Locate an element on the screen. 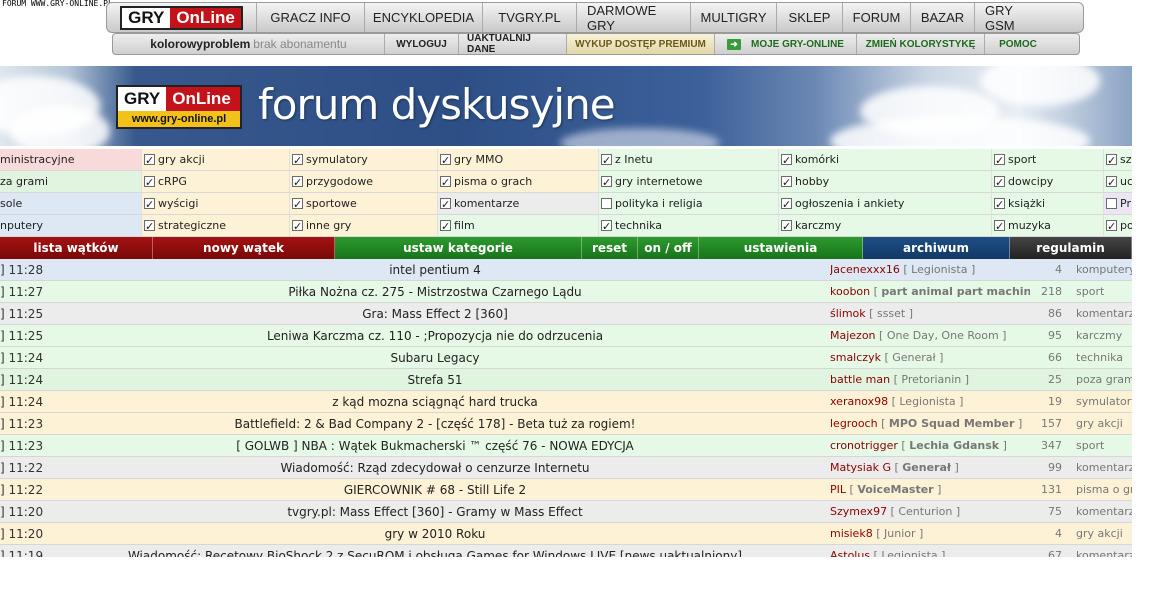 The image size is (1166, 597). gry-online-logo: GRY OnLine is located at coordinates (181, 17).